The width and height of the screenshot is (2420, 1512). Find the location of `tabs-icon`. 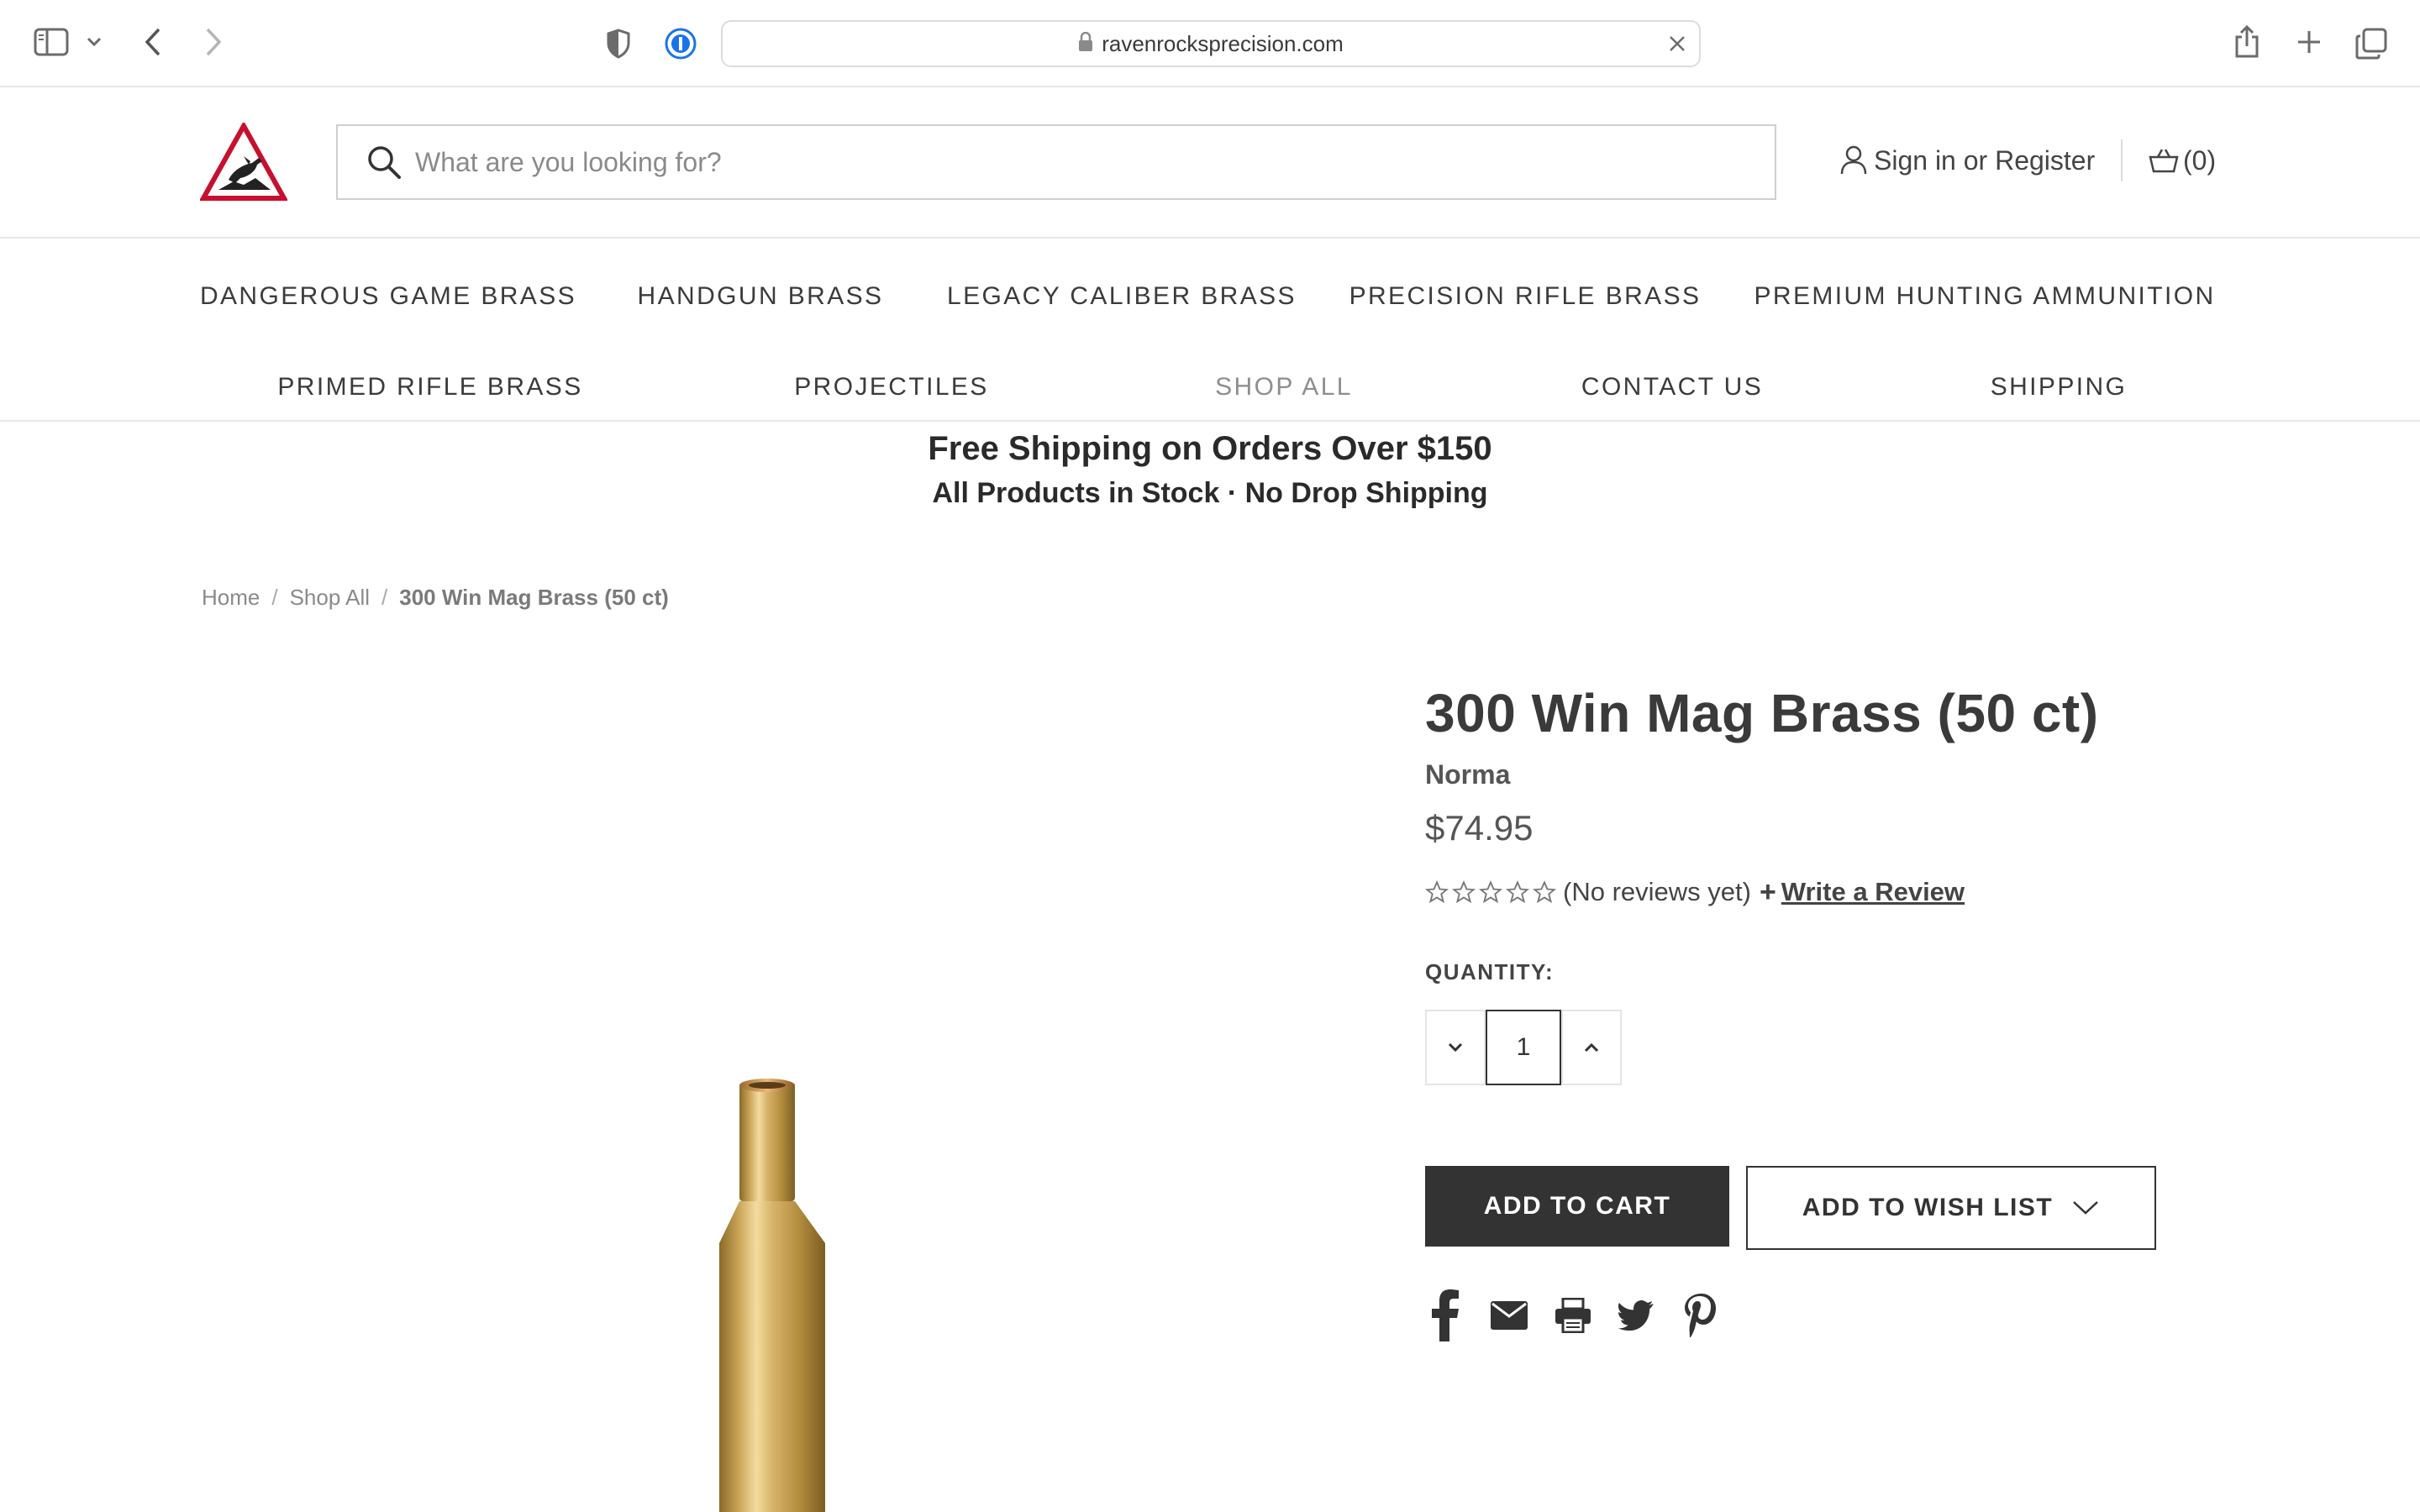

tabs-icon is located at coordinates (2371, 43).